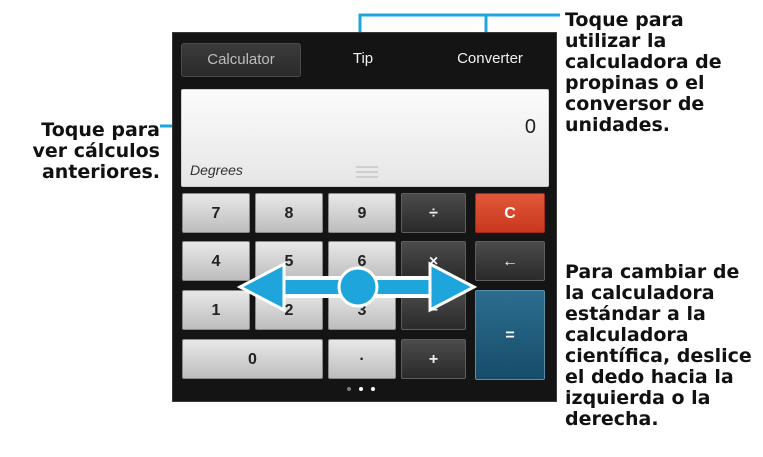 The image size is (763, 457). I want to click on swipe-arrow-icon, so click(357, 287).